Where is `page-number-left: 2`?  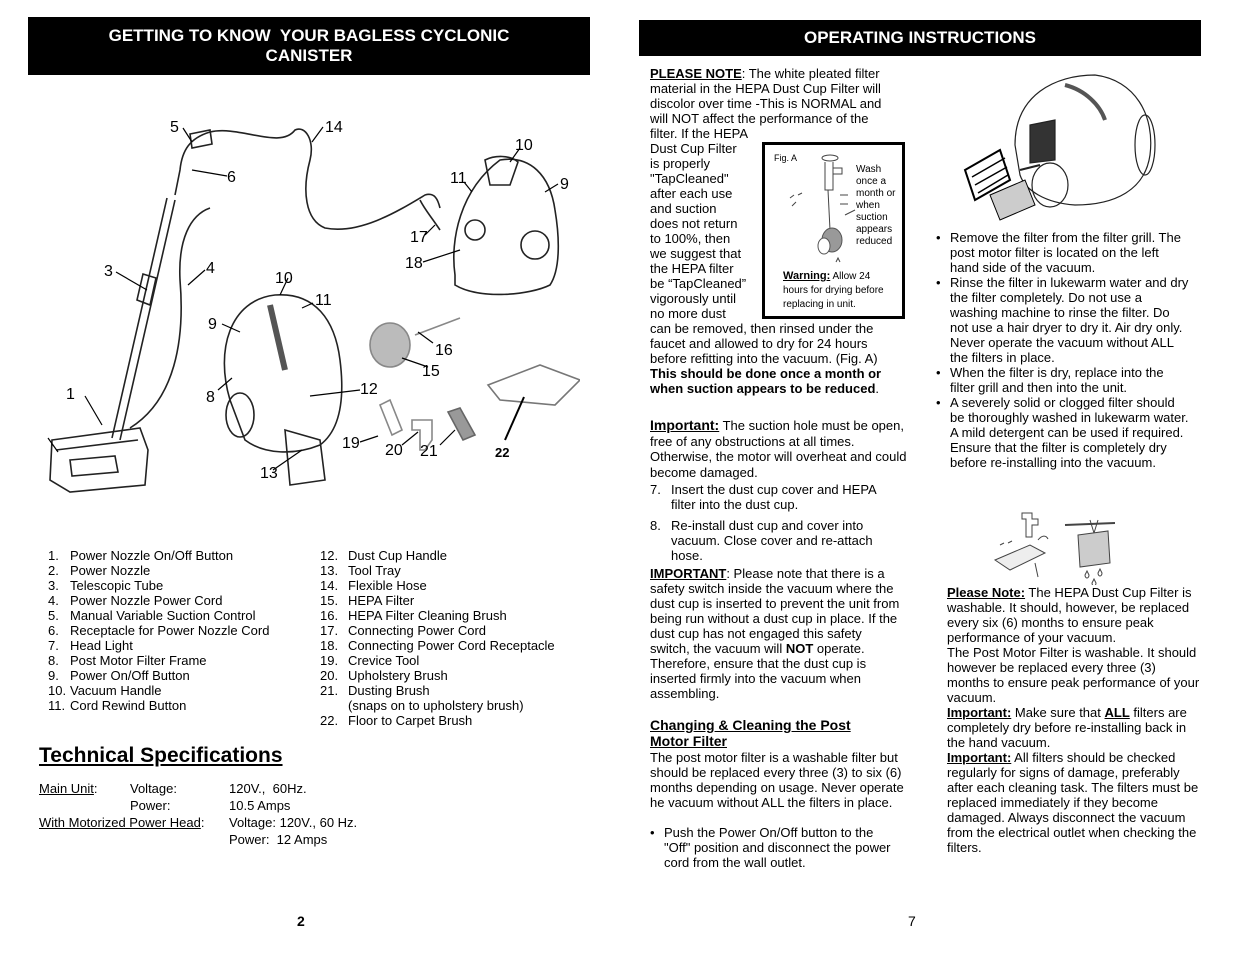
page-number-left: 2 is located at coordinates (301, 921).